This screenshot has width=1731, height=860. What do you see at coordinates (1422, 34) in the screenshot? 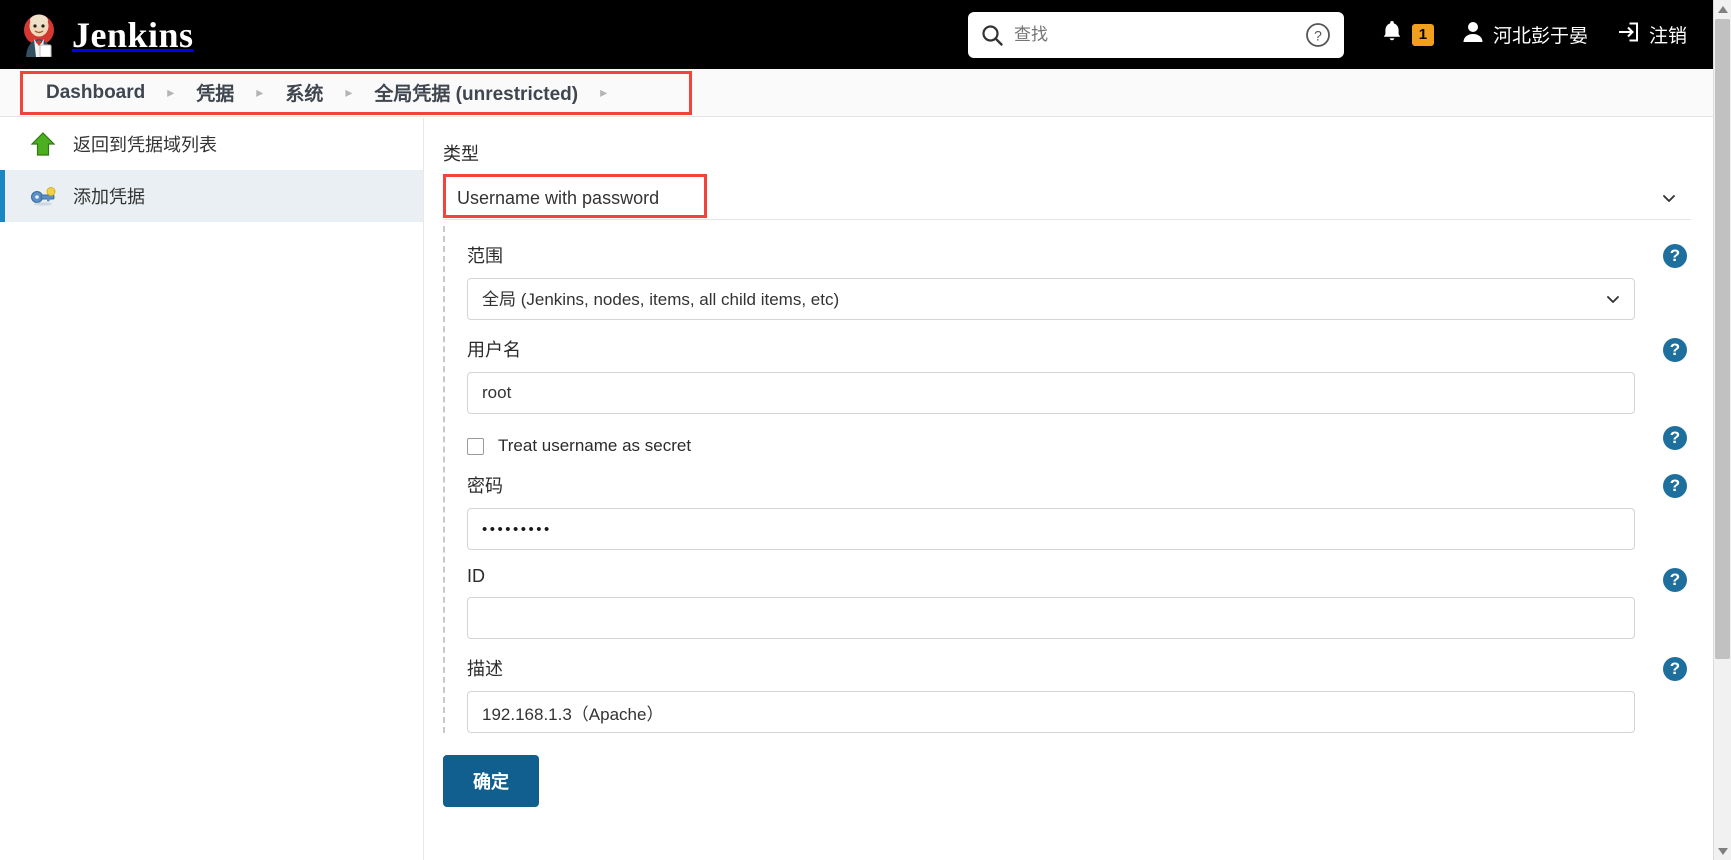
I see `notification-count-badge: 1` at bounding box center [1422, 34].